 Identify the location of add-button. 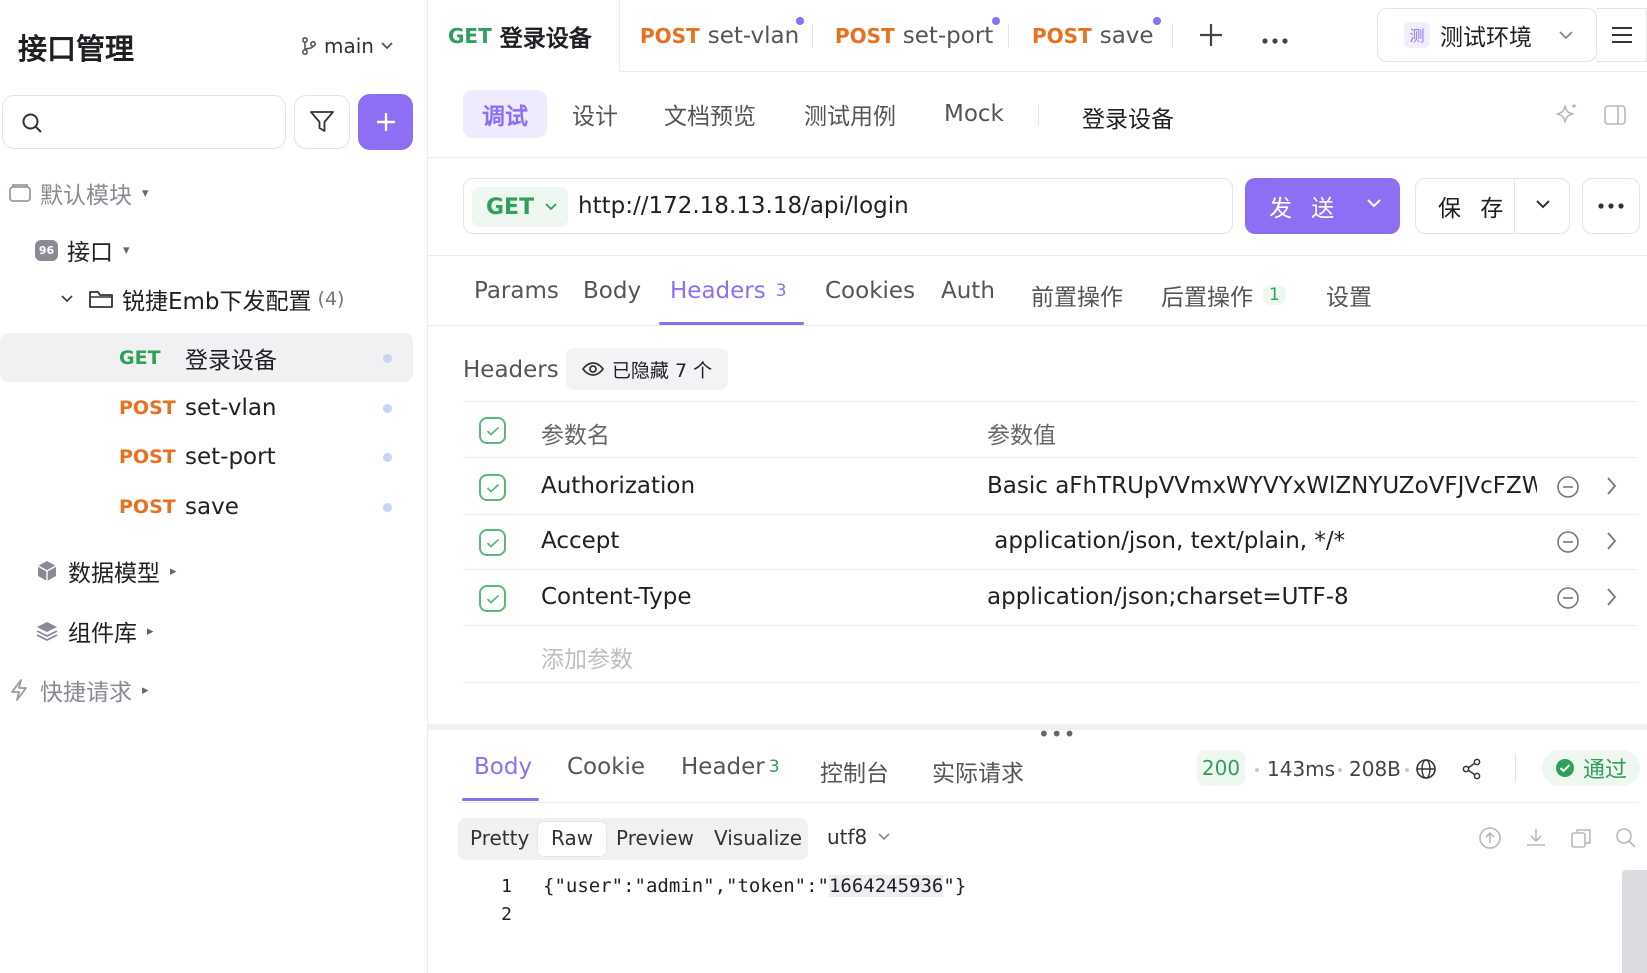
(385, 122).